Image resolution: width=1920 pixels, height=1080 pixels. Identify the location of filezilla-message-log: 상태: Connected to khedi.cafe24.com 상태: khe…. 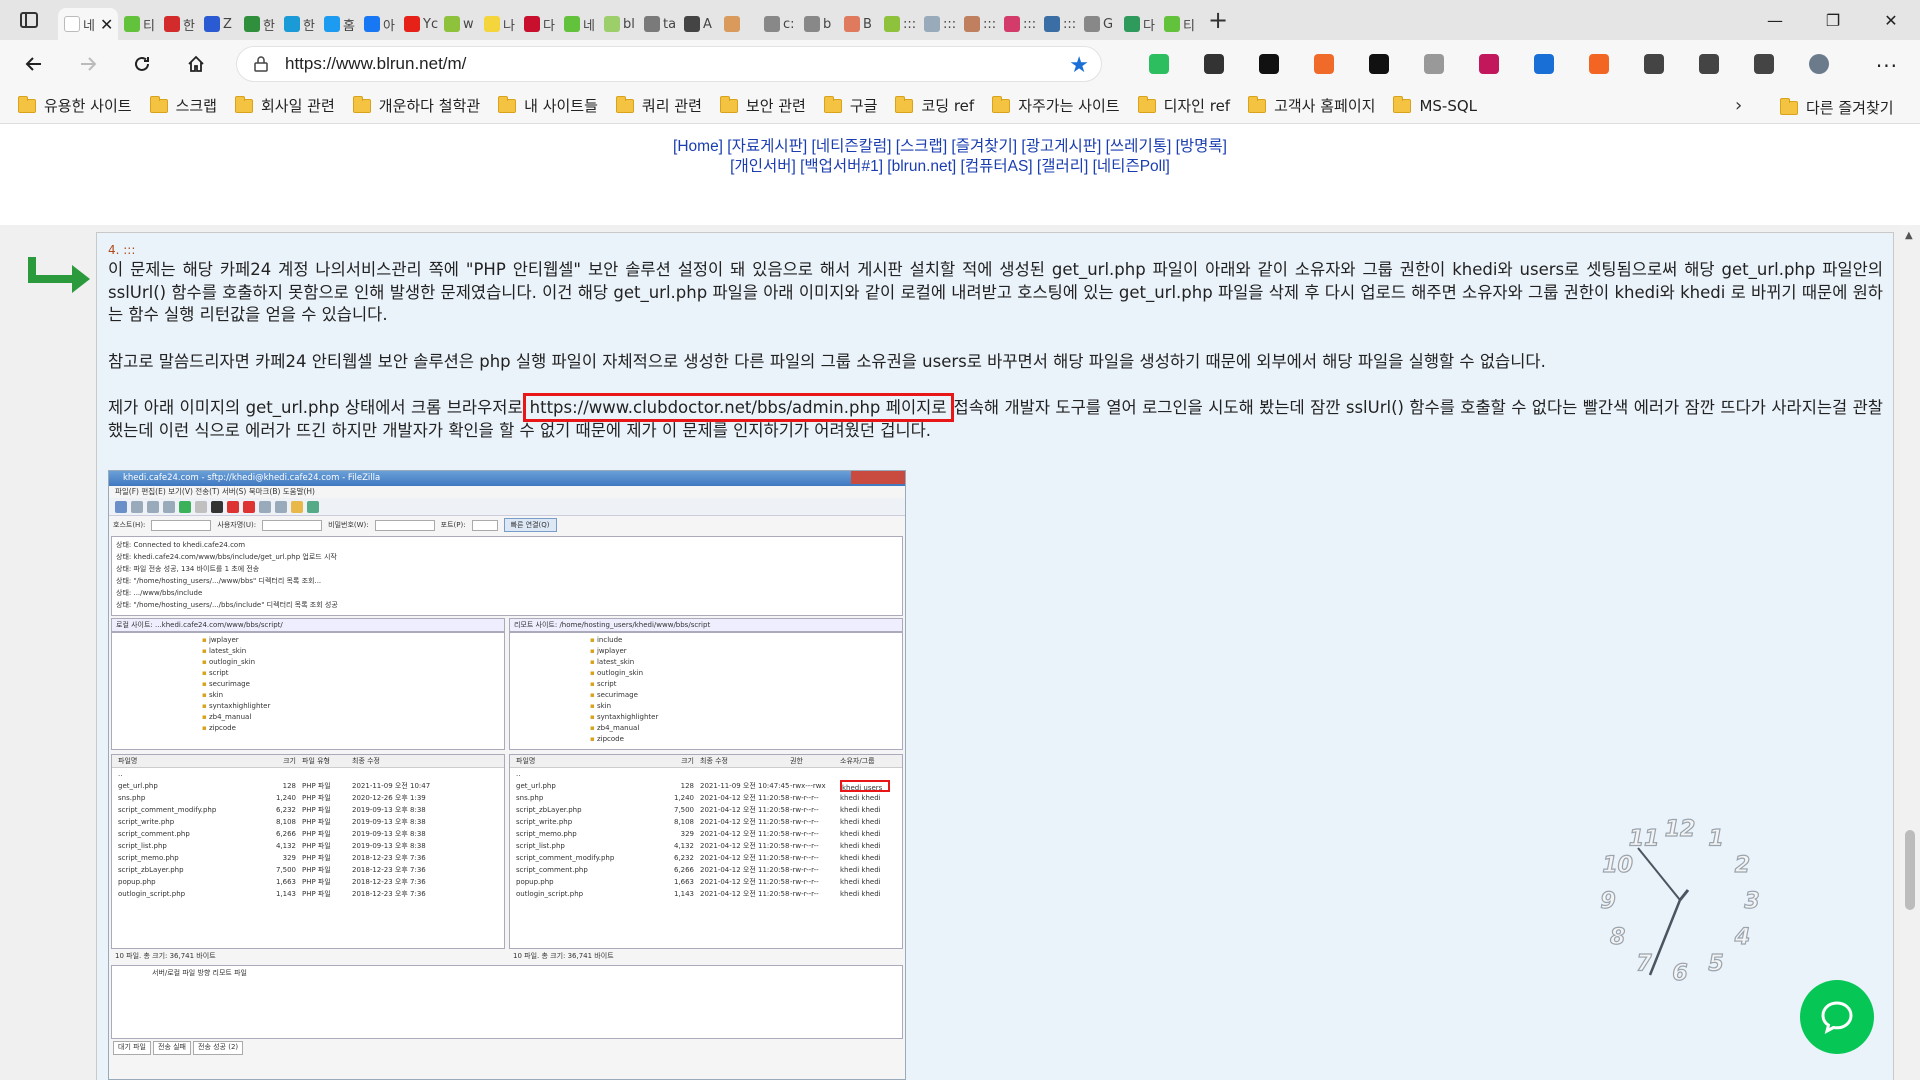
(507, 576).